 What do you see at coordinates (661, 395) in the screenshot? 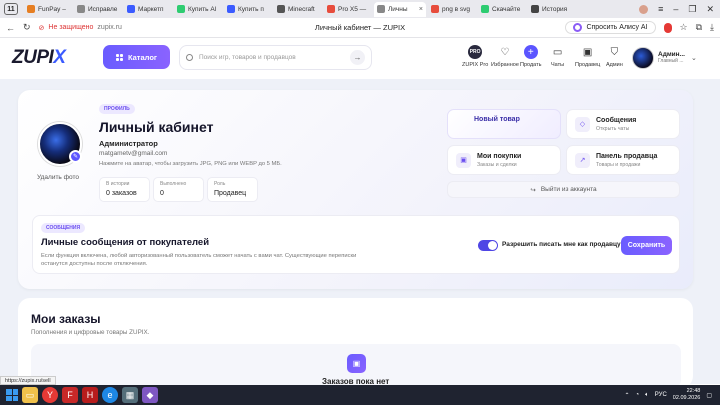
I see `language-indicator: РУС` at bounding box center [661, 395].